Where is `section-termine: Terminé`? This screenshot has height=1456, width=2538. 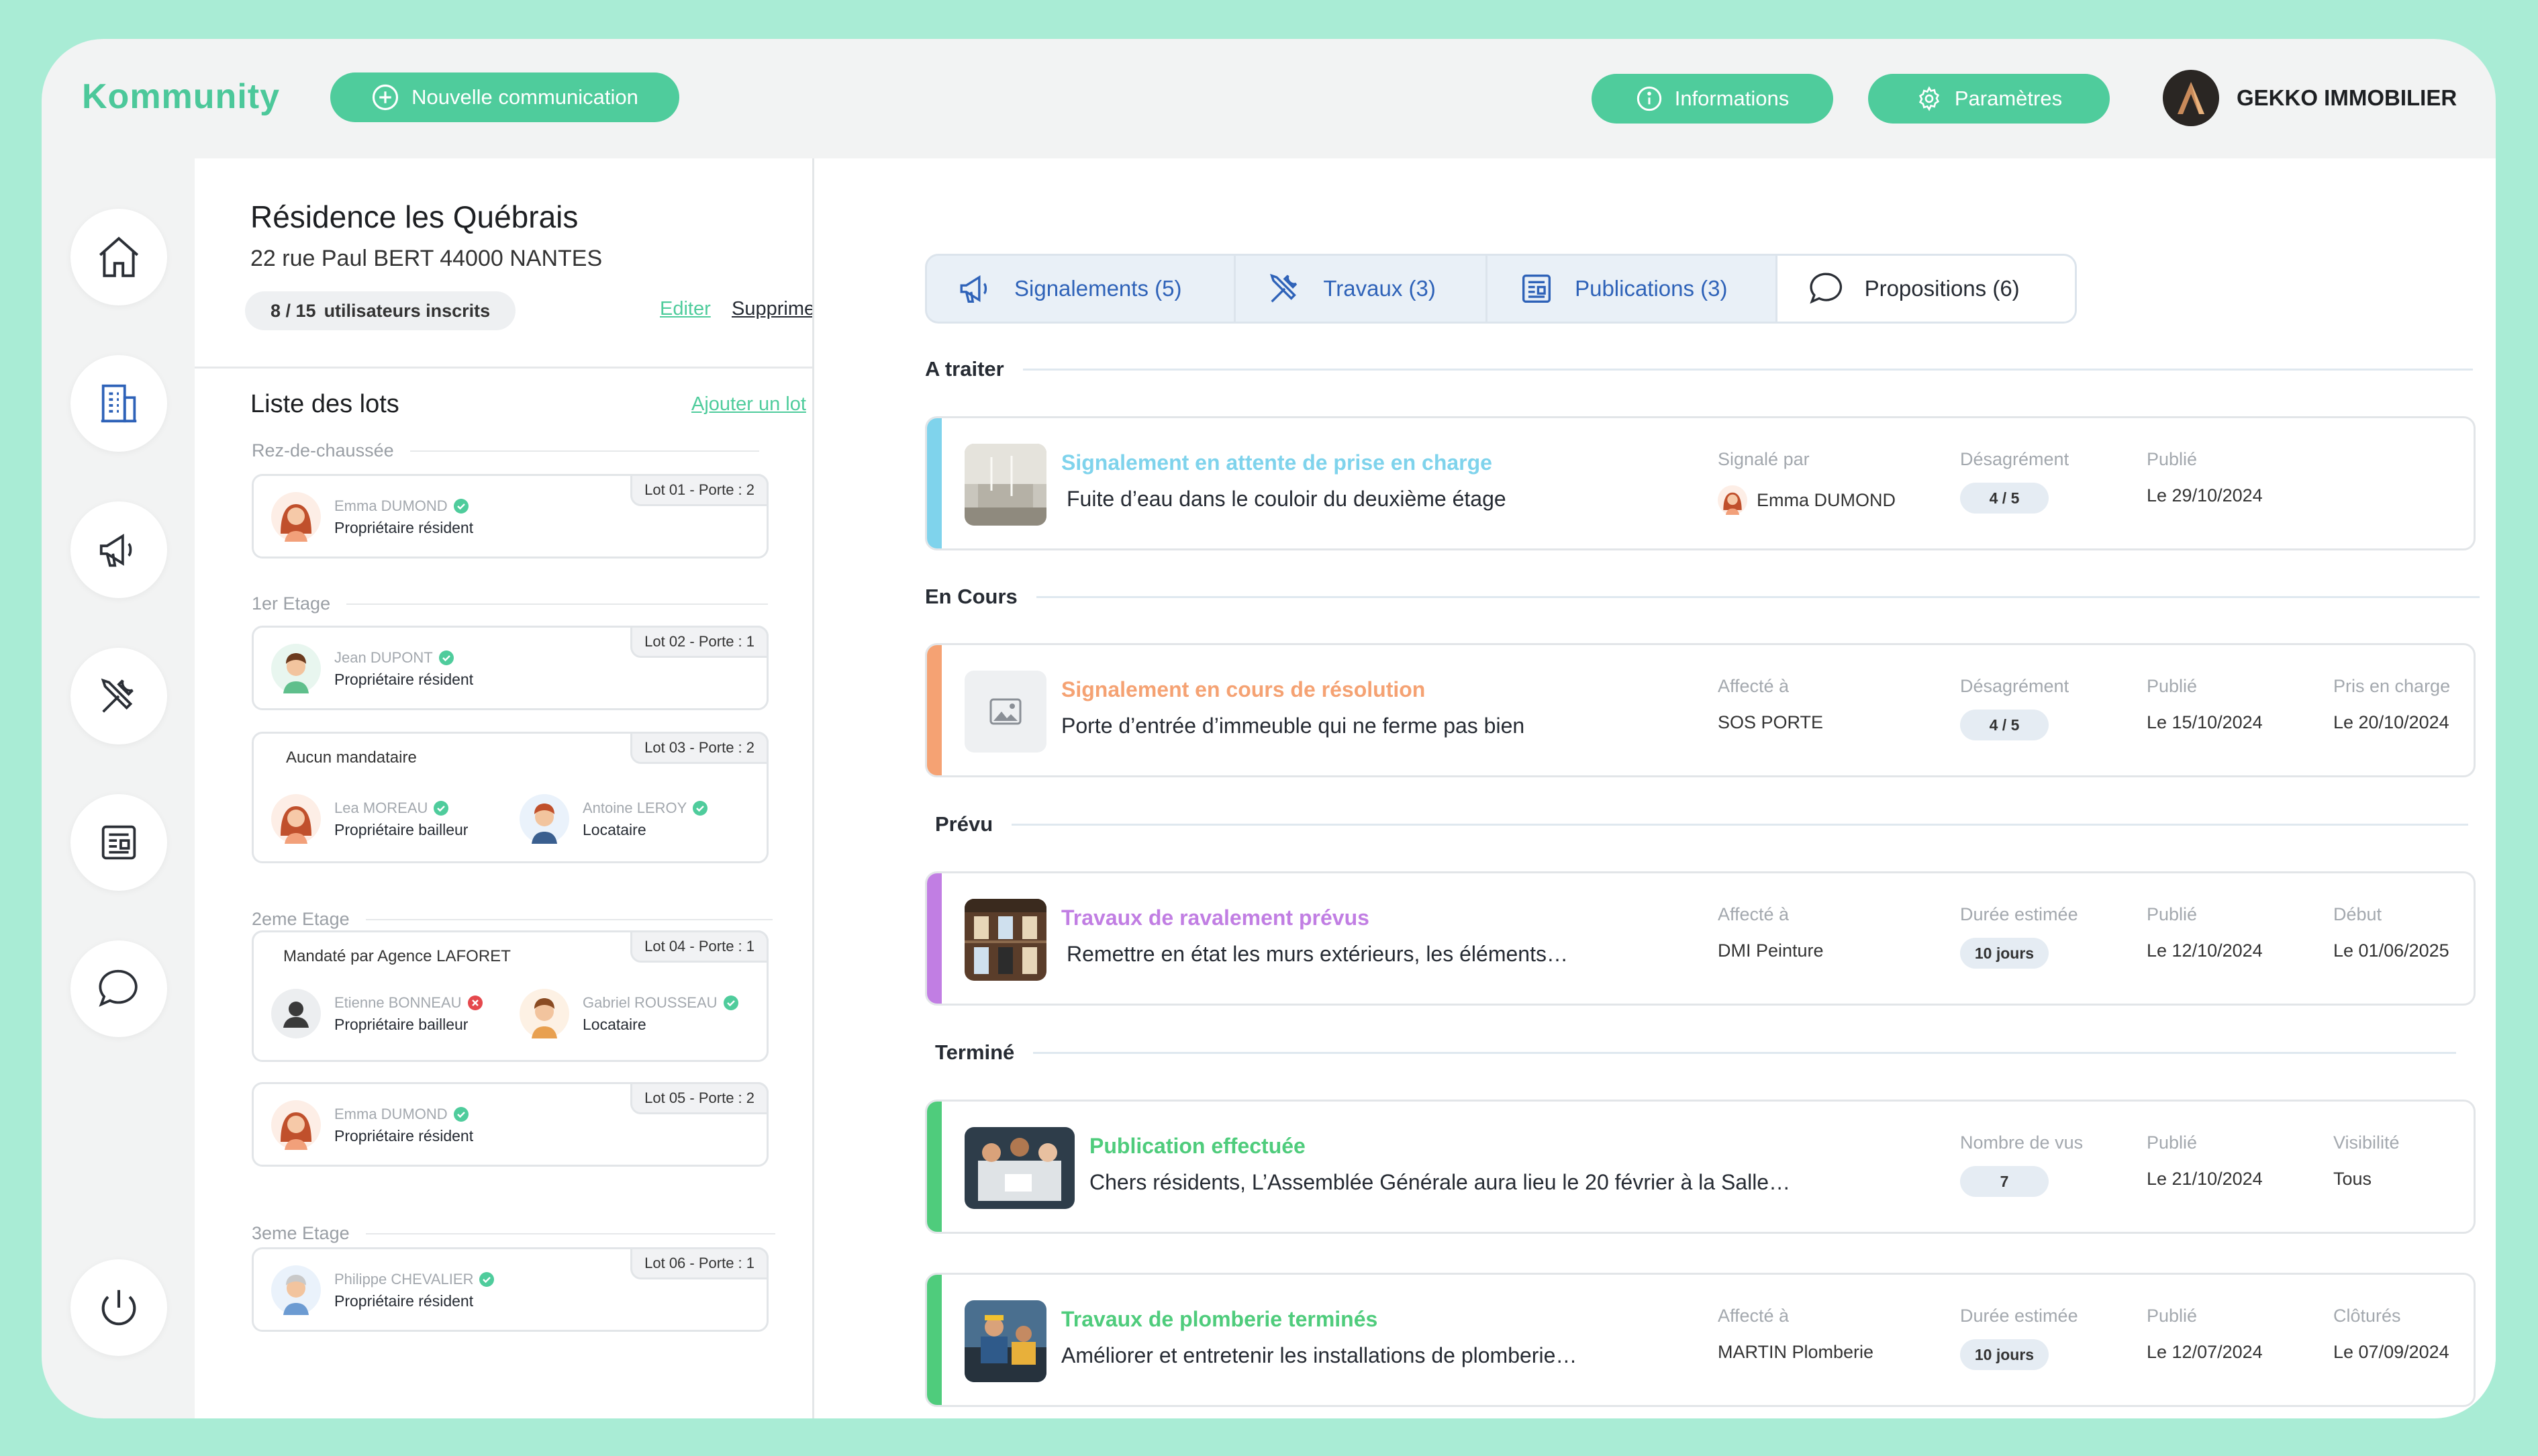
section-termine: Terminé is located at coordinates (1696, 1052).